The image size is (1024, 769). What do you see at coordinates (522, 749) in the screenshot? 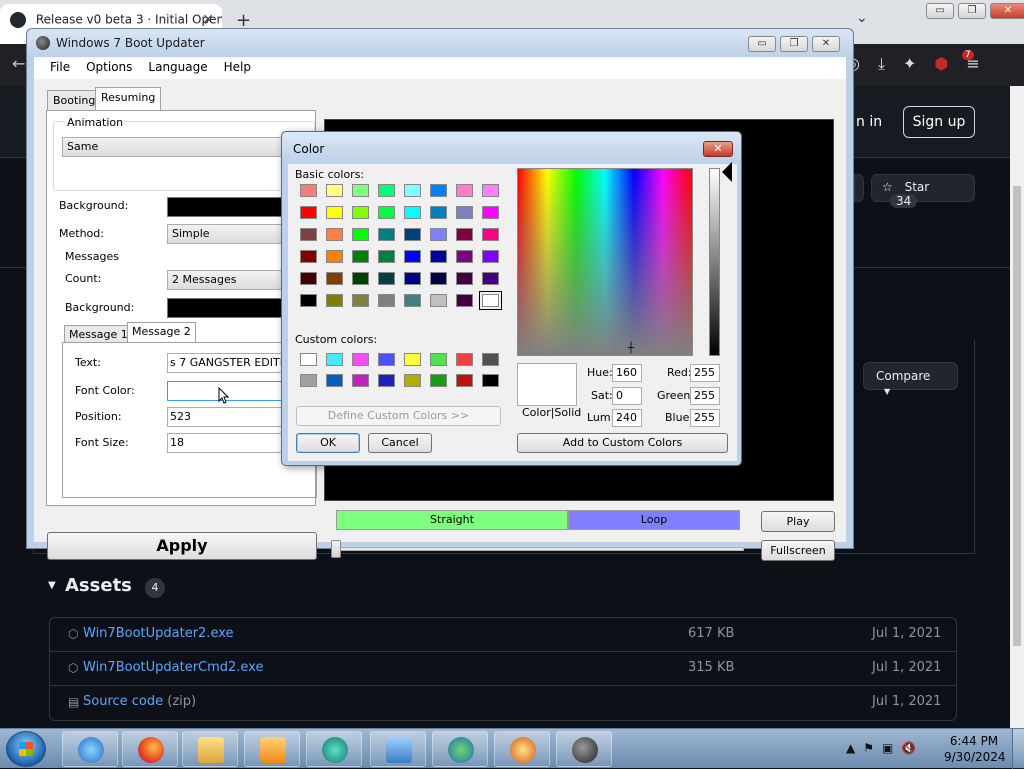
I see `taskbar-flame-app` at bounding box center [522, 749].